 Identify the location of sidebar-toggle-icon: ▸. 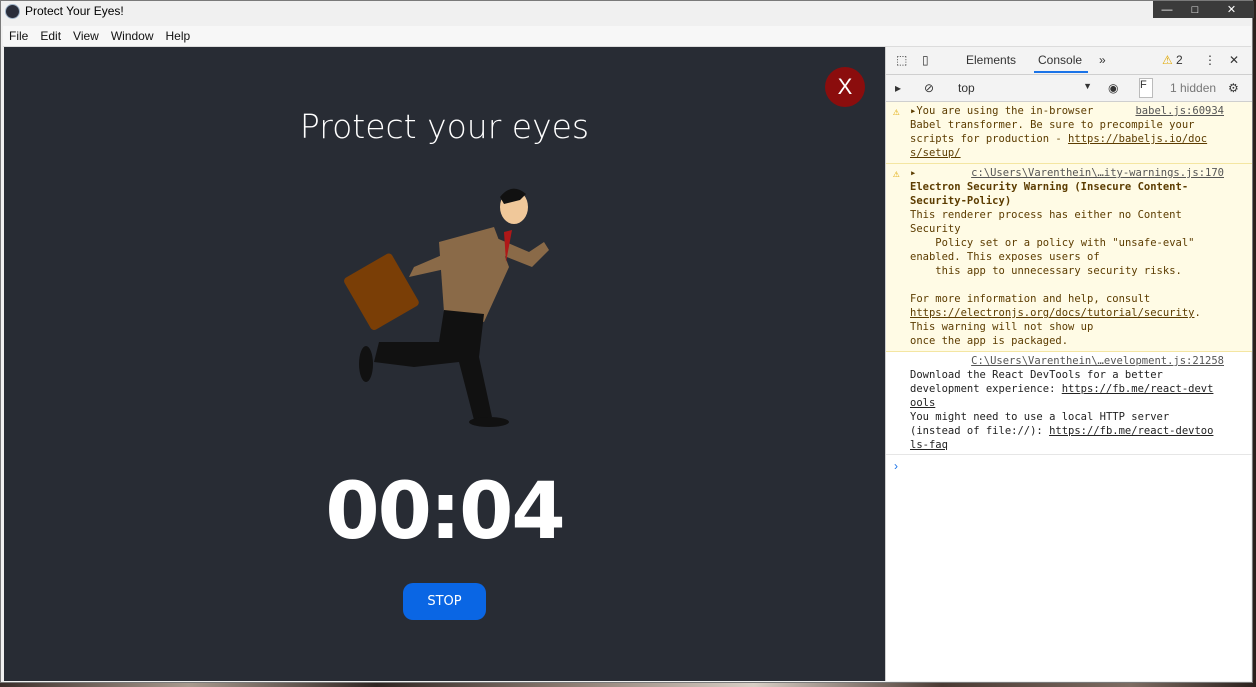
(898, 88).